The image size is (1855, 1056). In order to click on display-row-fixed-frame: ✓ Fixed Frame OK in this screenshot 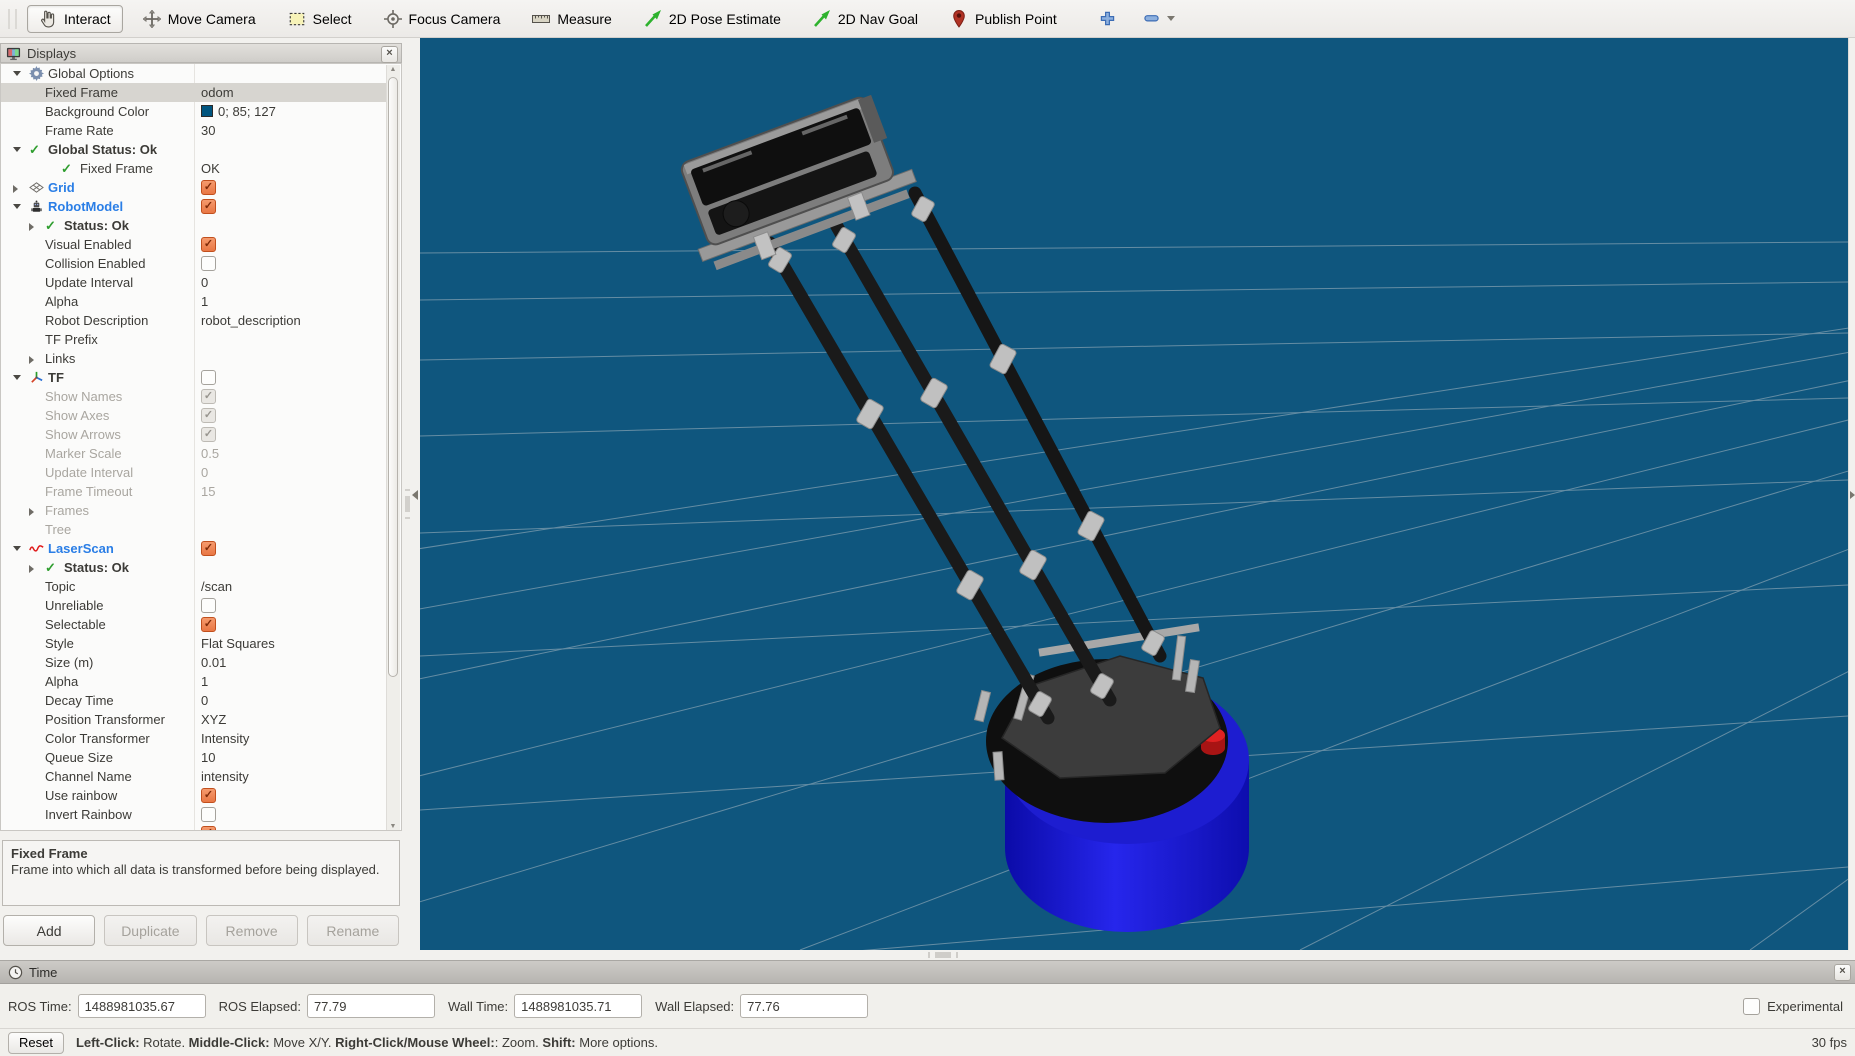, I will do `click(194, 168)`.